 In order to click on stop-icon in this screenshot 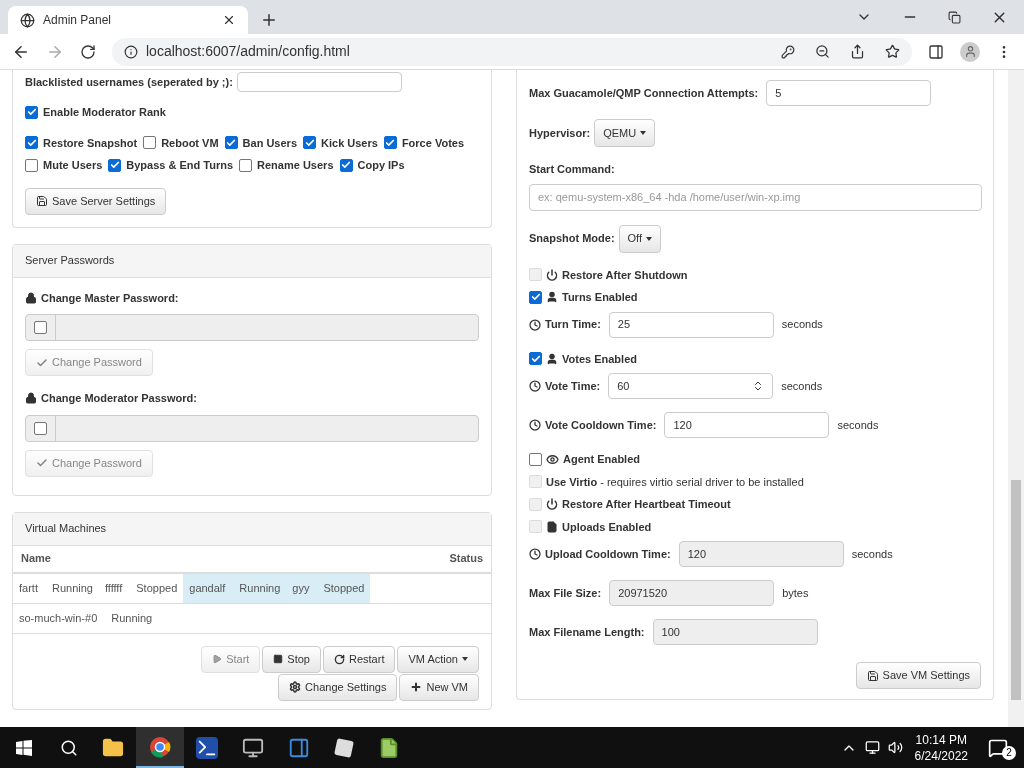, I will do `click(278, 659)`.